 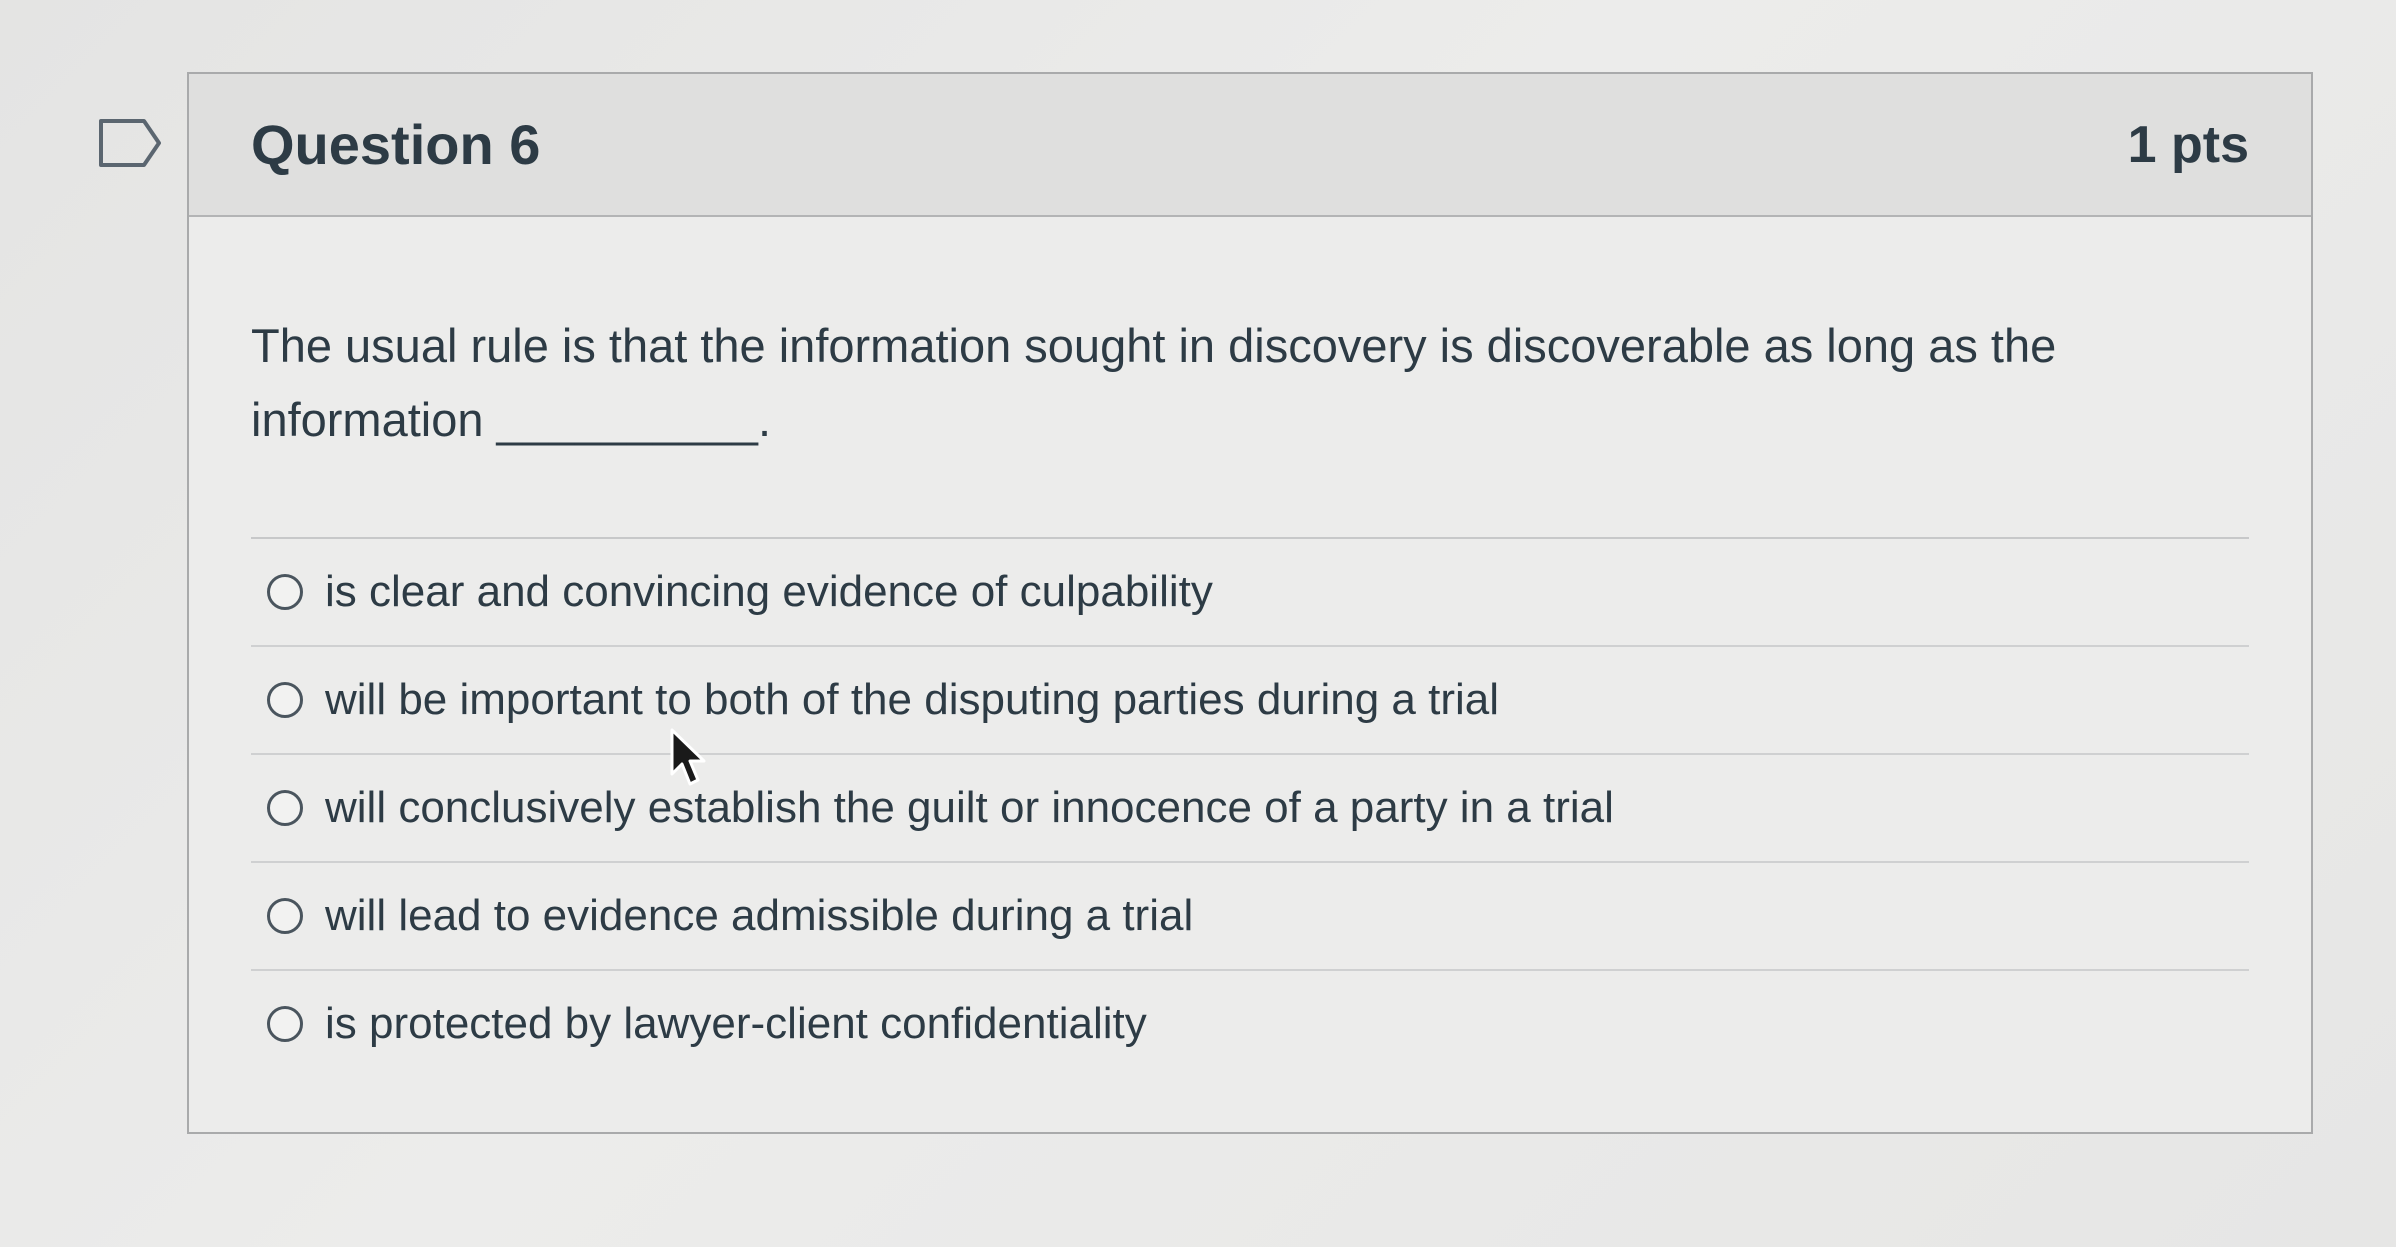 What do you see at coordinates (511, 419) in the screenshot?
I see `question-text-line-2: information __________.` at bounding box center [511, 419].